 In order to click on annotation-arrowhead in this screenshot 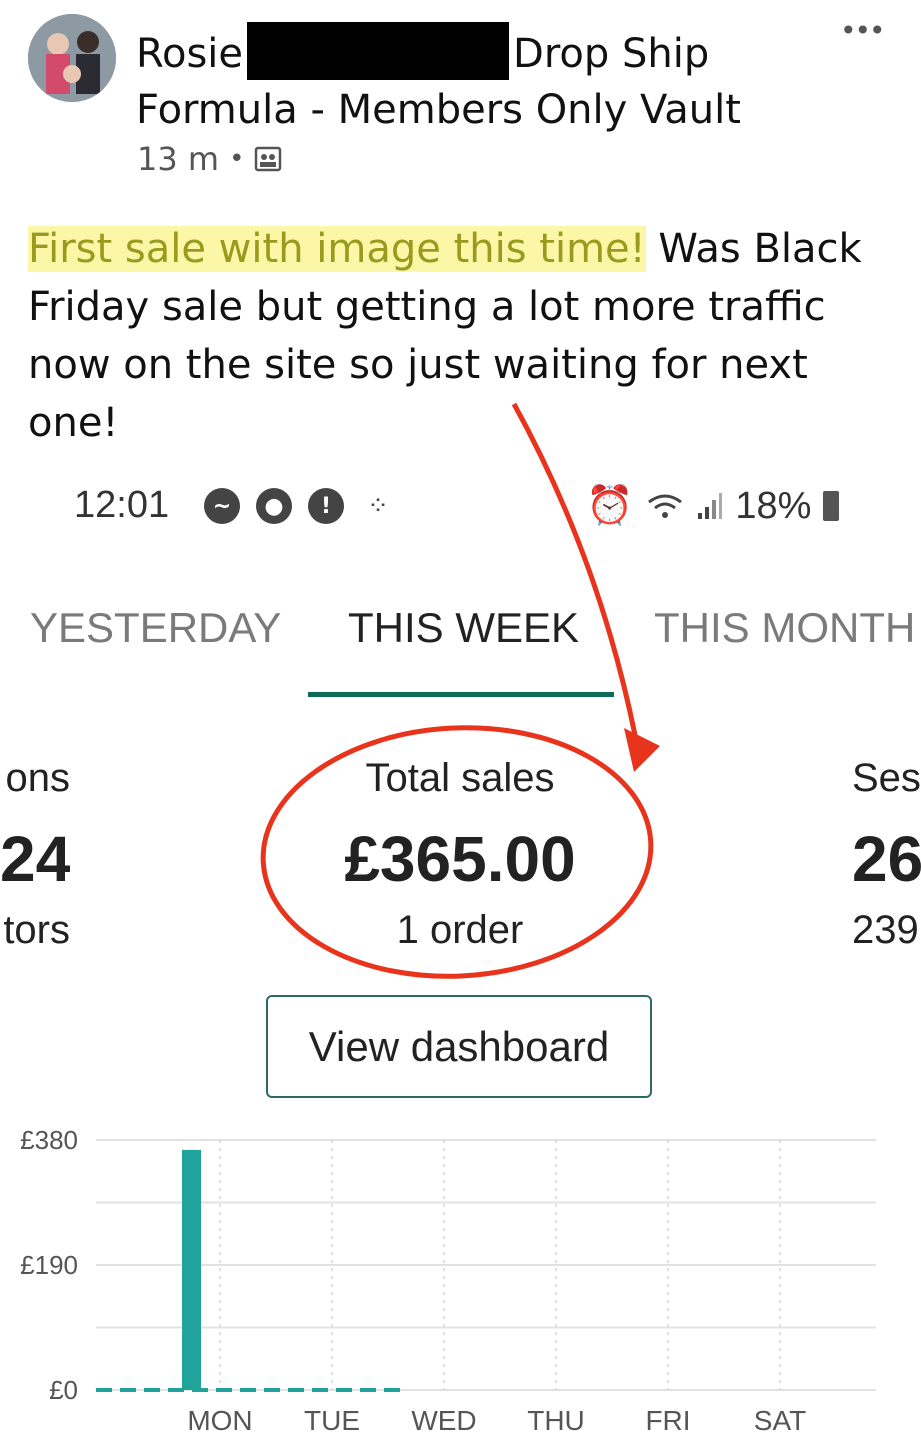, I will do `click(642, 750)`.